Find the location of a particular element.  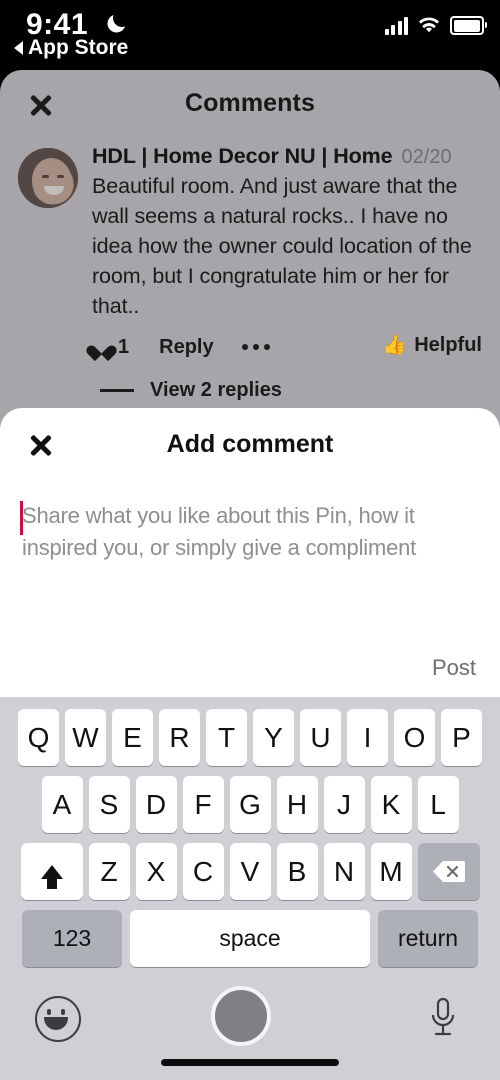

backspace-key is located at coordinates (448, 871).